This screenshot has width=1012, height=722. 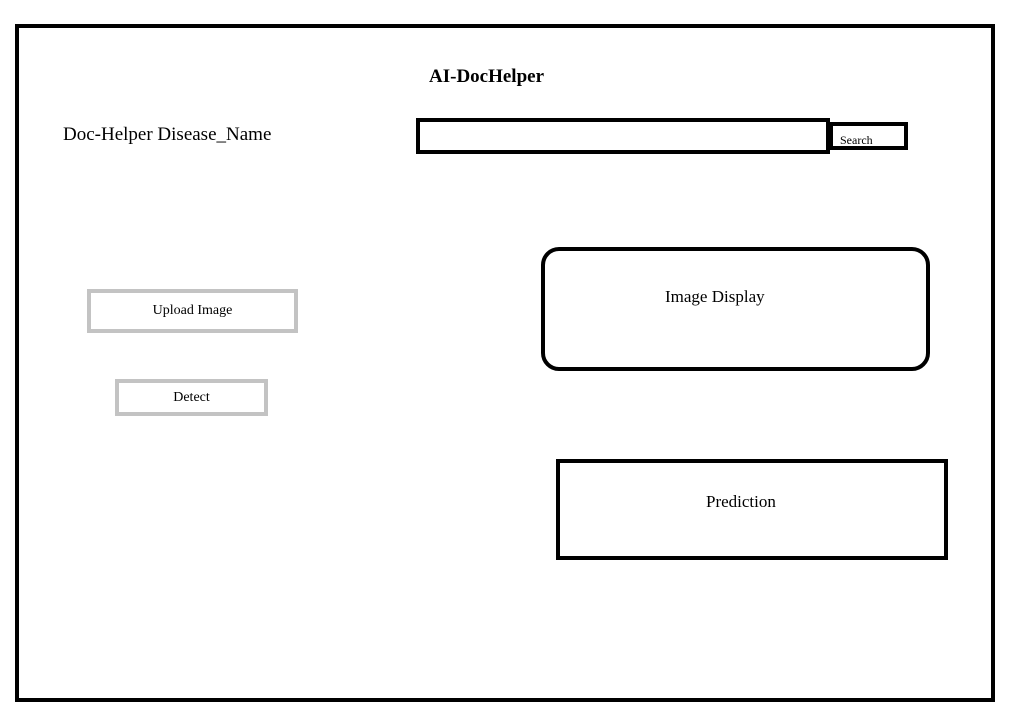 What do you see at coordinates (192, 311) in the screenshot?
I see `upload-image-button: Upload Image` at bounding box center [192, 311].